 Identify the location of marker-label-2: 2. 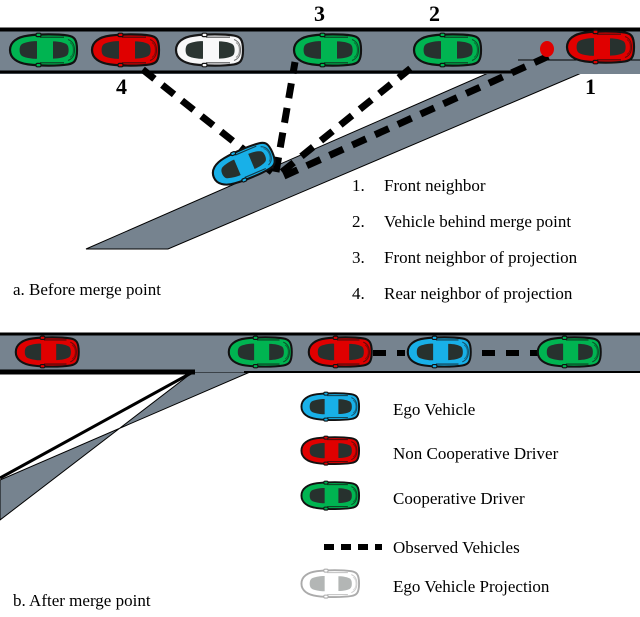
(434, 13).